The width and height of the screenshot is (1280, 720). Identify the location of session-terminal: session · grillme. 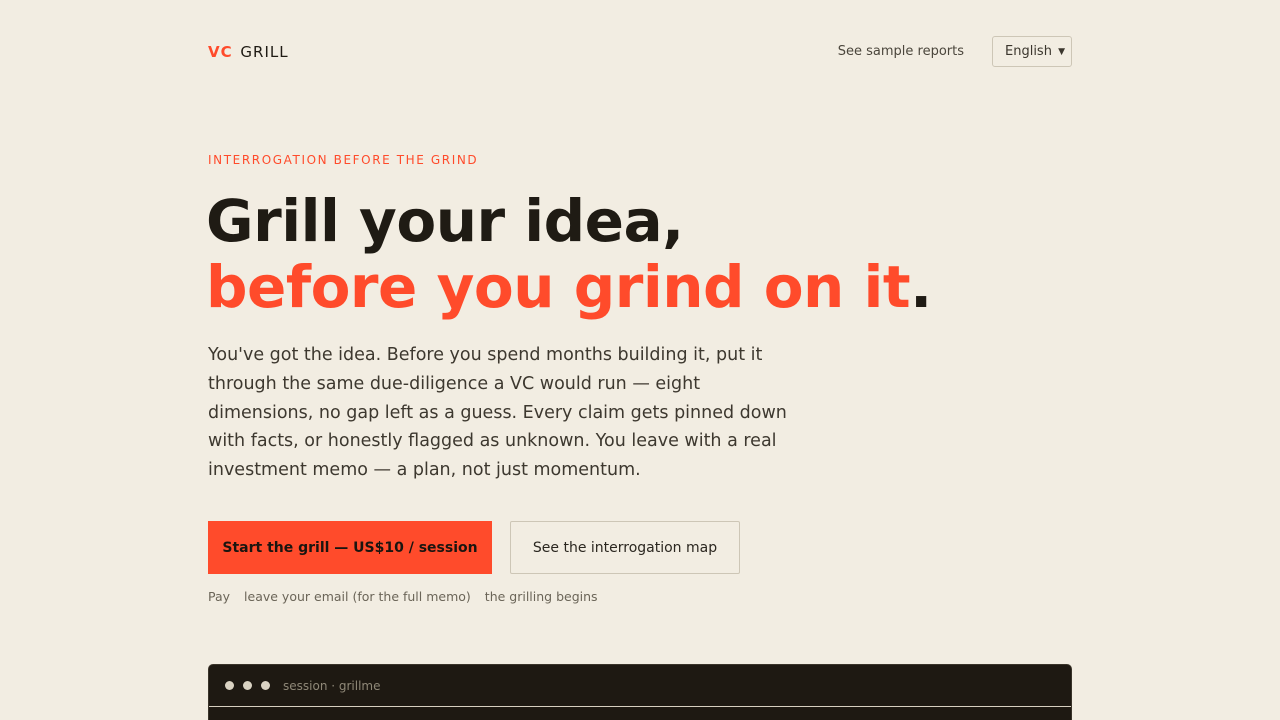
(640, 692).